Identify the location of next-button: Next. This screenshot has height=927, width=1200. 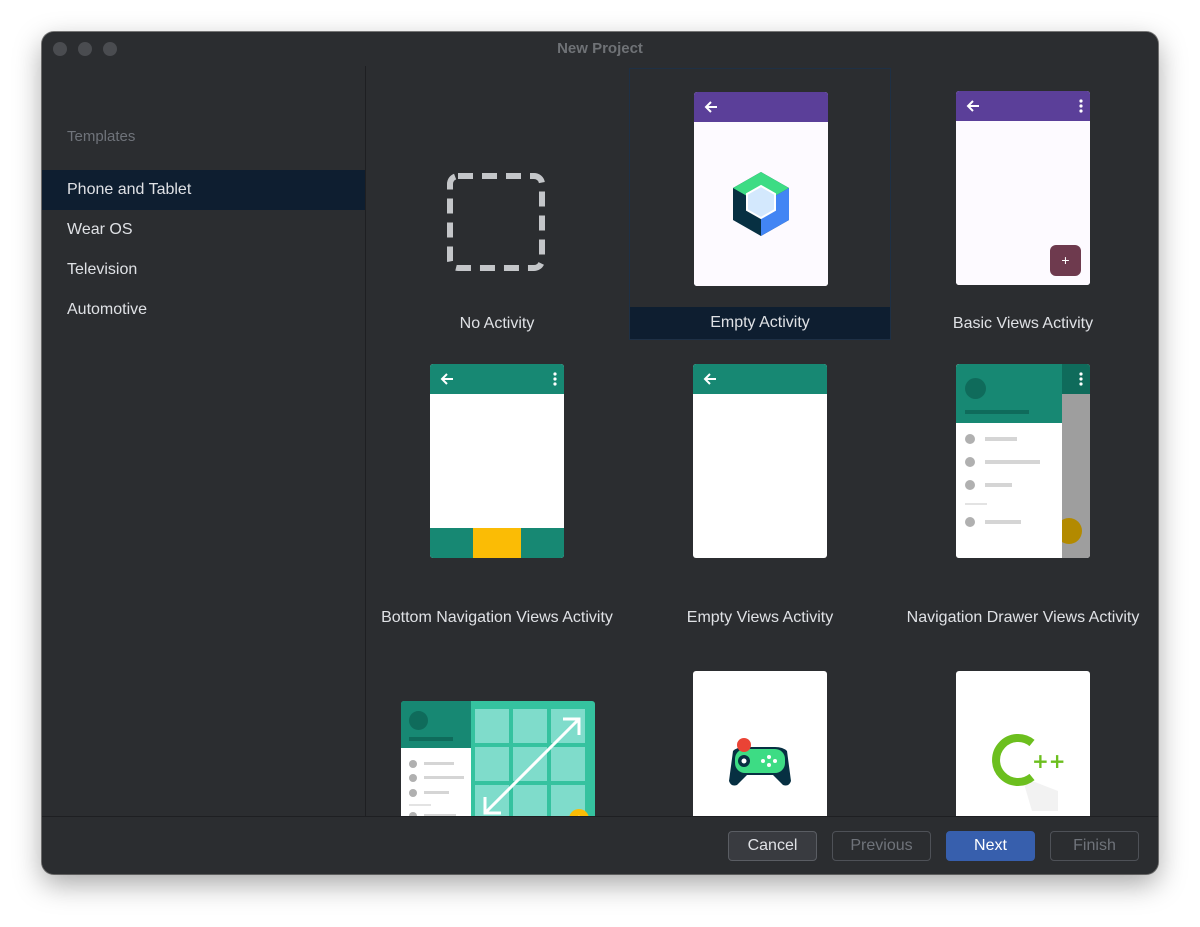
(990, 846).